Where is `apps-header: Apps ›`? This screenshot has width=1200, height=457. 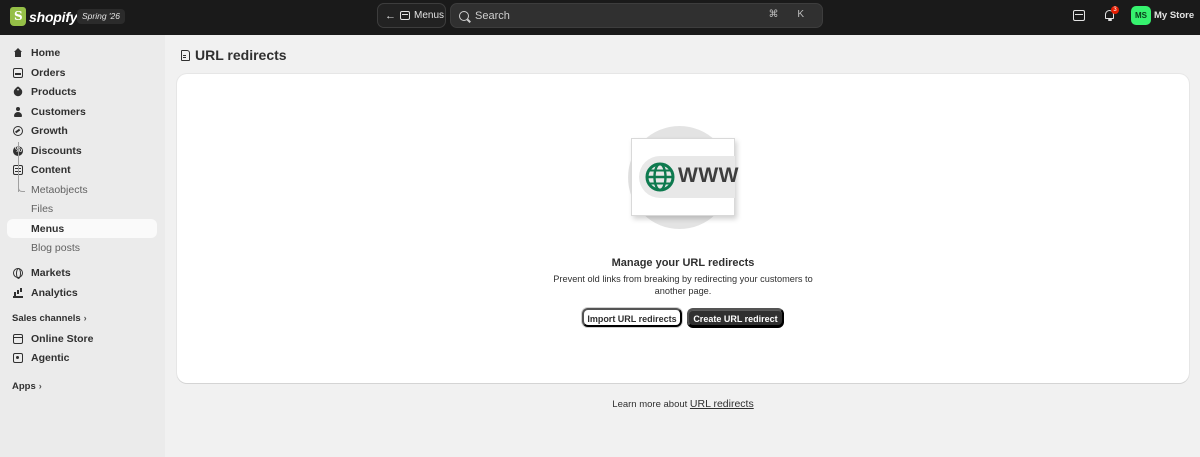 apps-header: Apps › is located at coordinates (27, 386).